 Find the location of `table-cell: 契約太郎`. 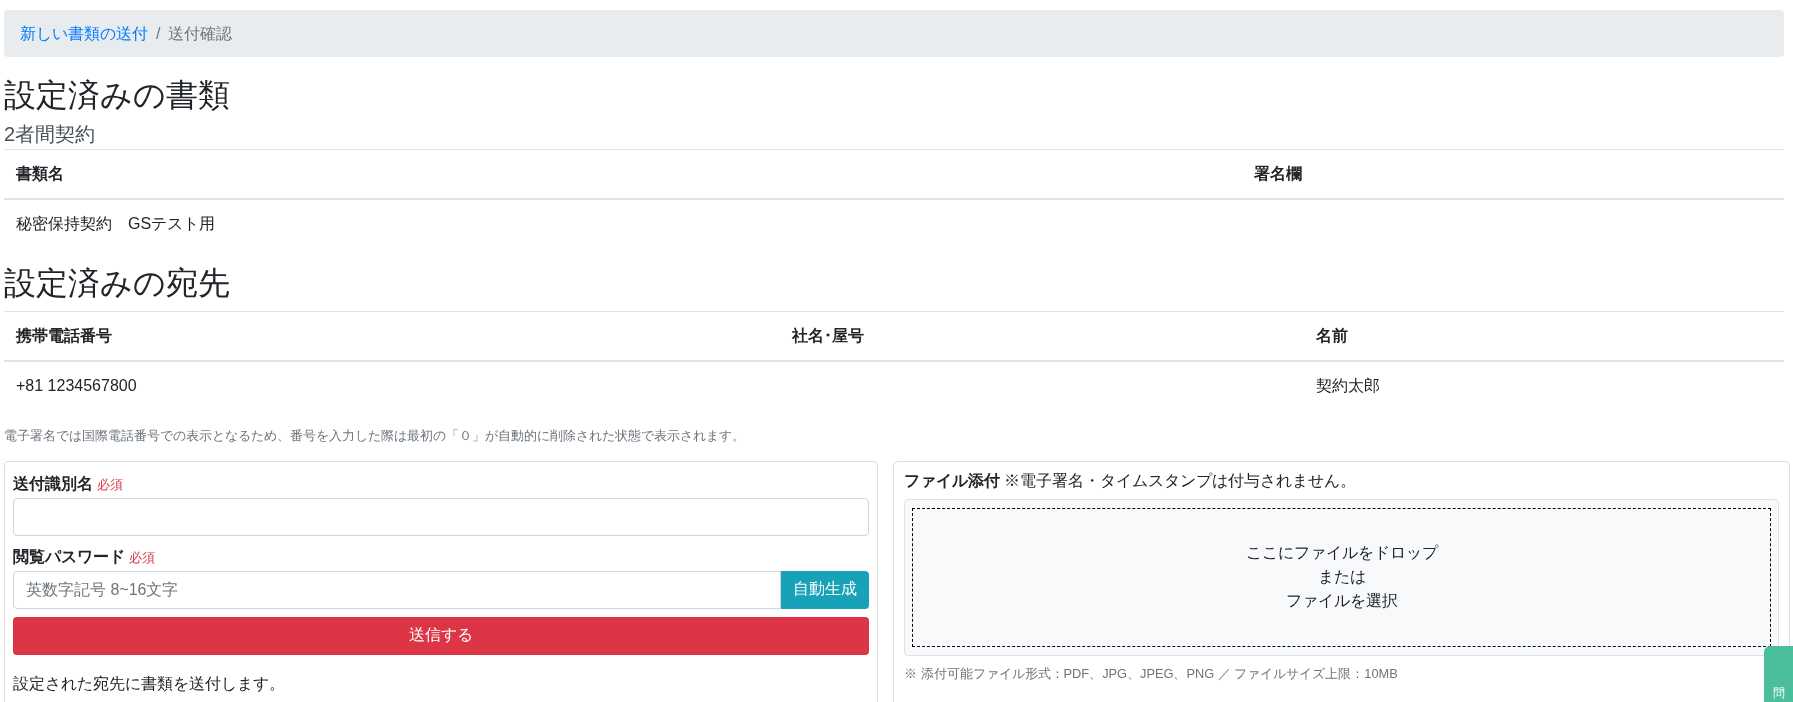

table-cell: 契約太郎 is located at coordinates (1544, 385).